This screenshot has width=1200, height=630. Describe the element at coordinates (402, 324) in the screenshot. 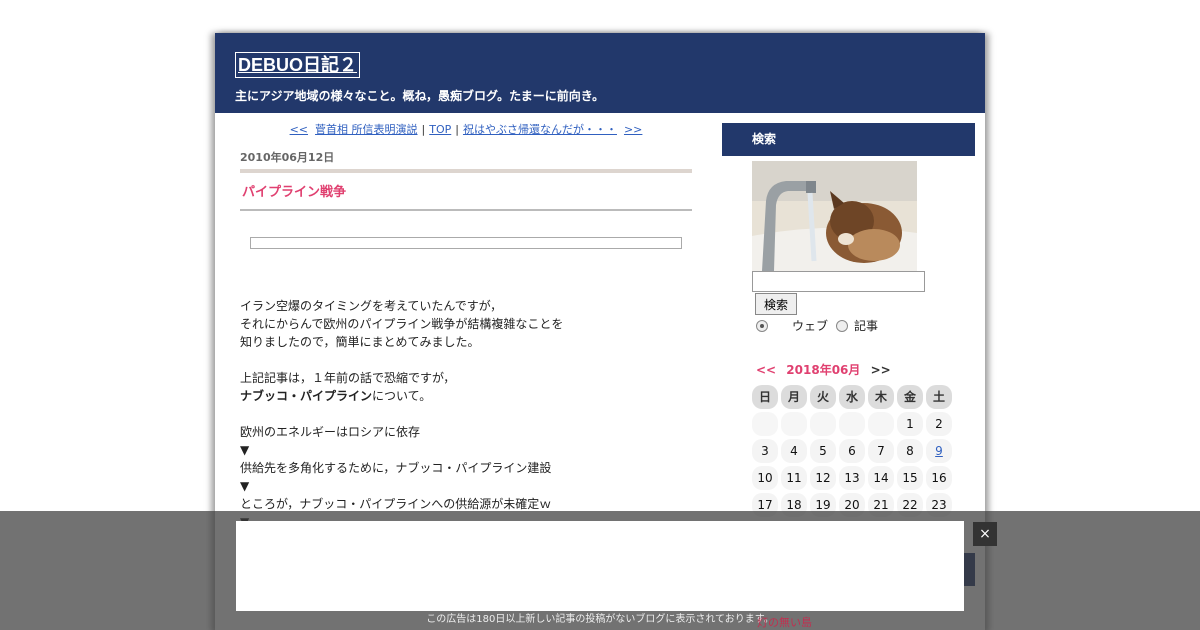

I see `body-line: それにからんで欧州のパイプライン戦争が結構複雑なことを` at that location.